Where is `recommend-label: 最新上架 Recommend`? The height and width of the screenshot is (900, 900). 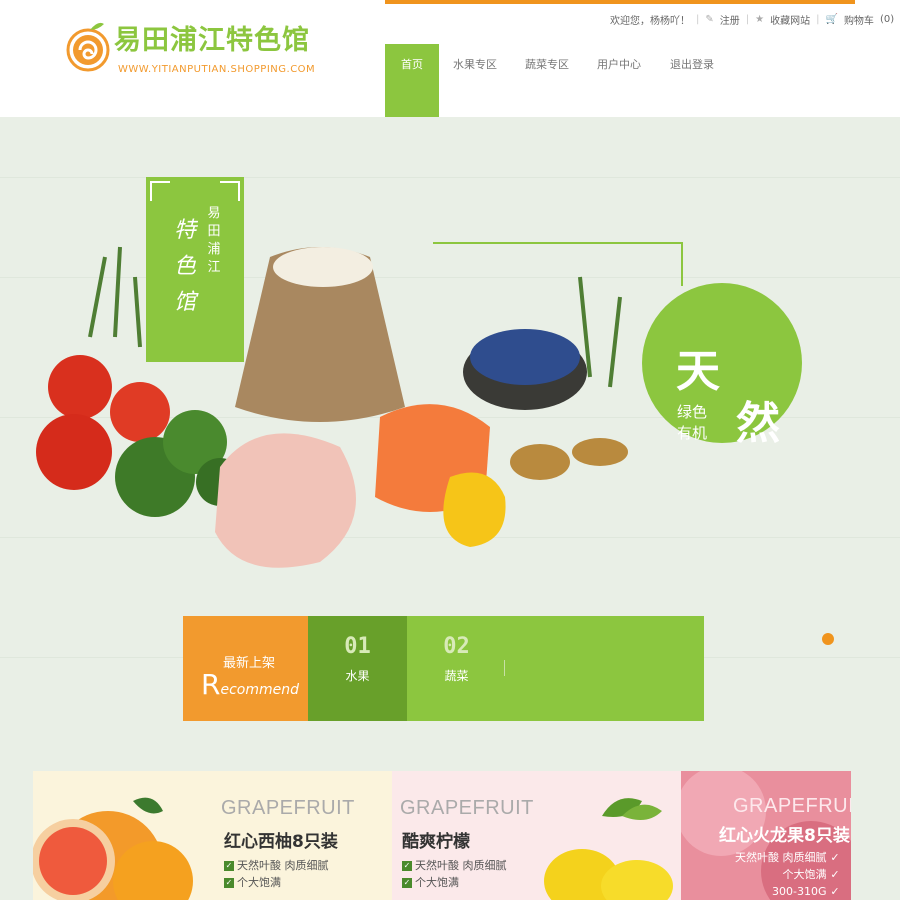 recommend-label: 最新上架 Recommend is located at coordinates (245, 668).